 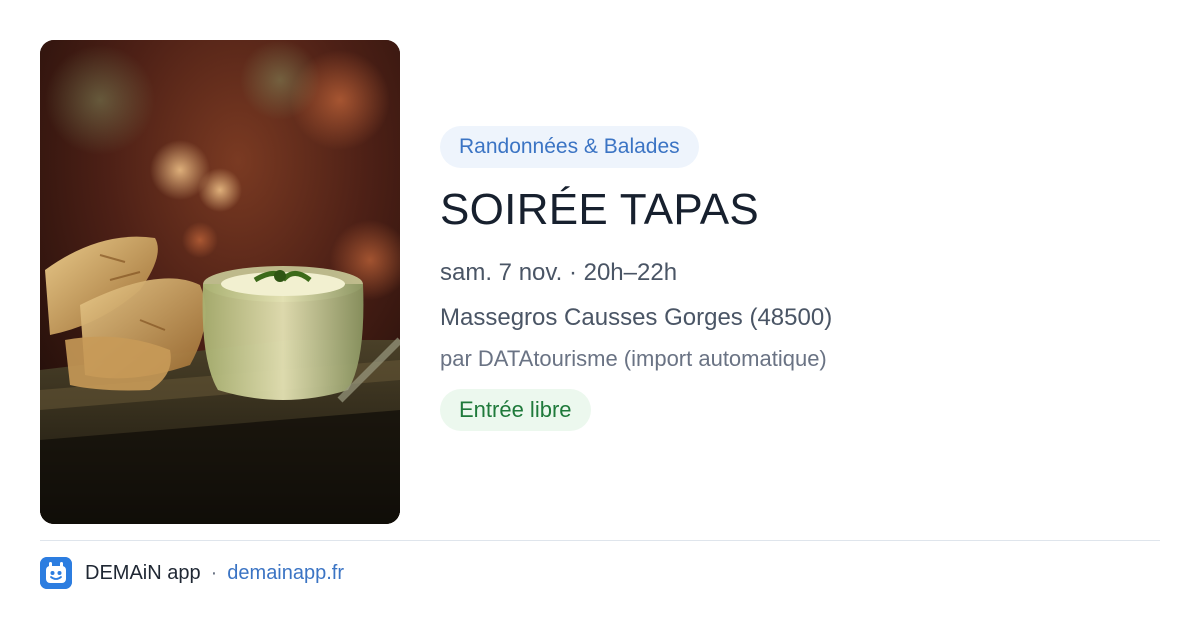 What do you see at coordinates (600, 209) in the screenshot?
I see `event-title: SOIRÉE TAPAS` at bounding box center [600, 209].